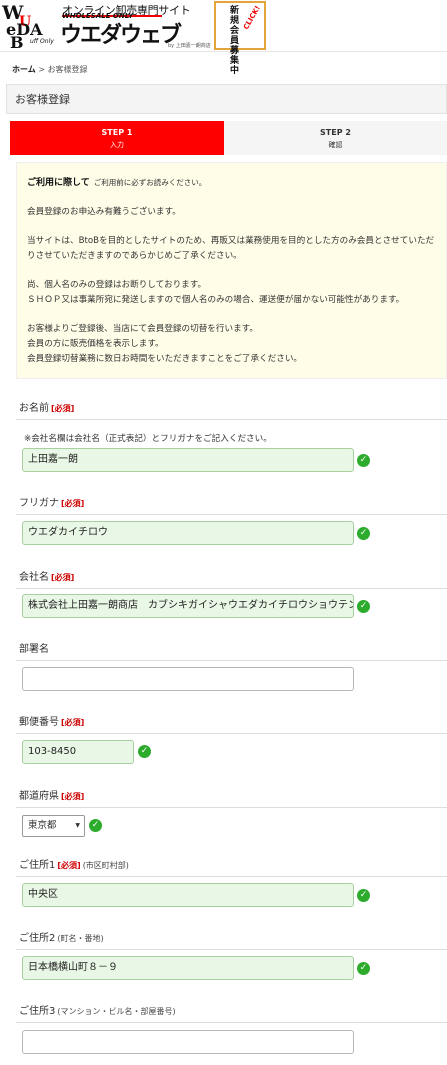 Image resolution: width=447 pixels, height=1065 pixels. I want to click on step-2-number: STEP 2, so click(335, 132).